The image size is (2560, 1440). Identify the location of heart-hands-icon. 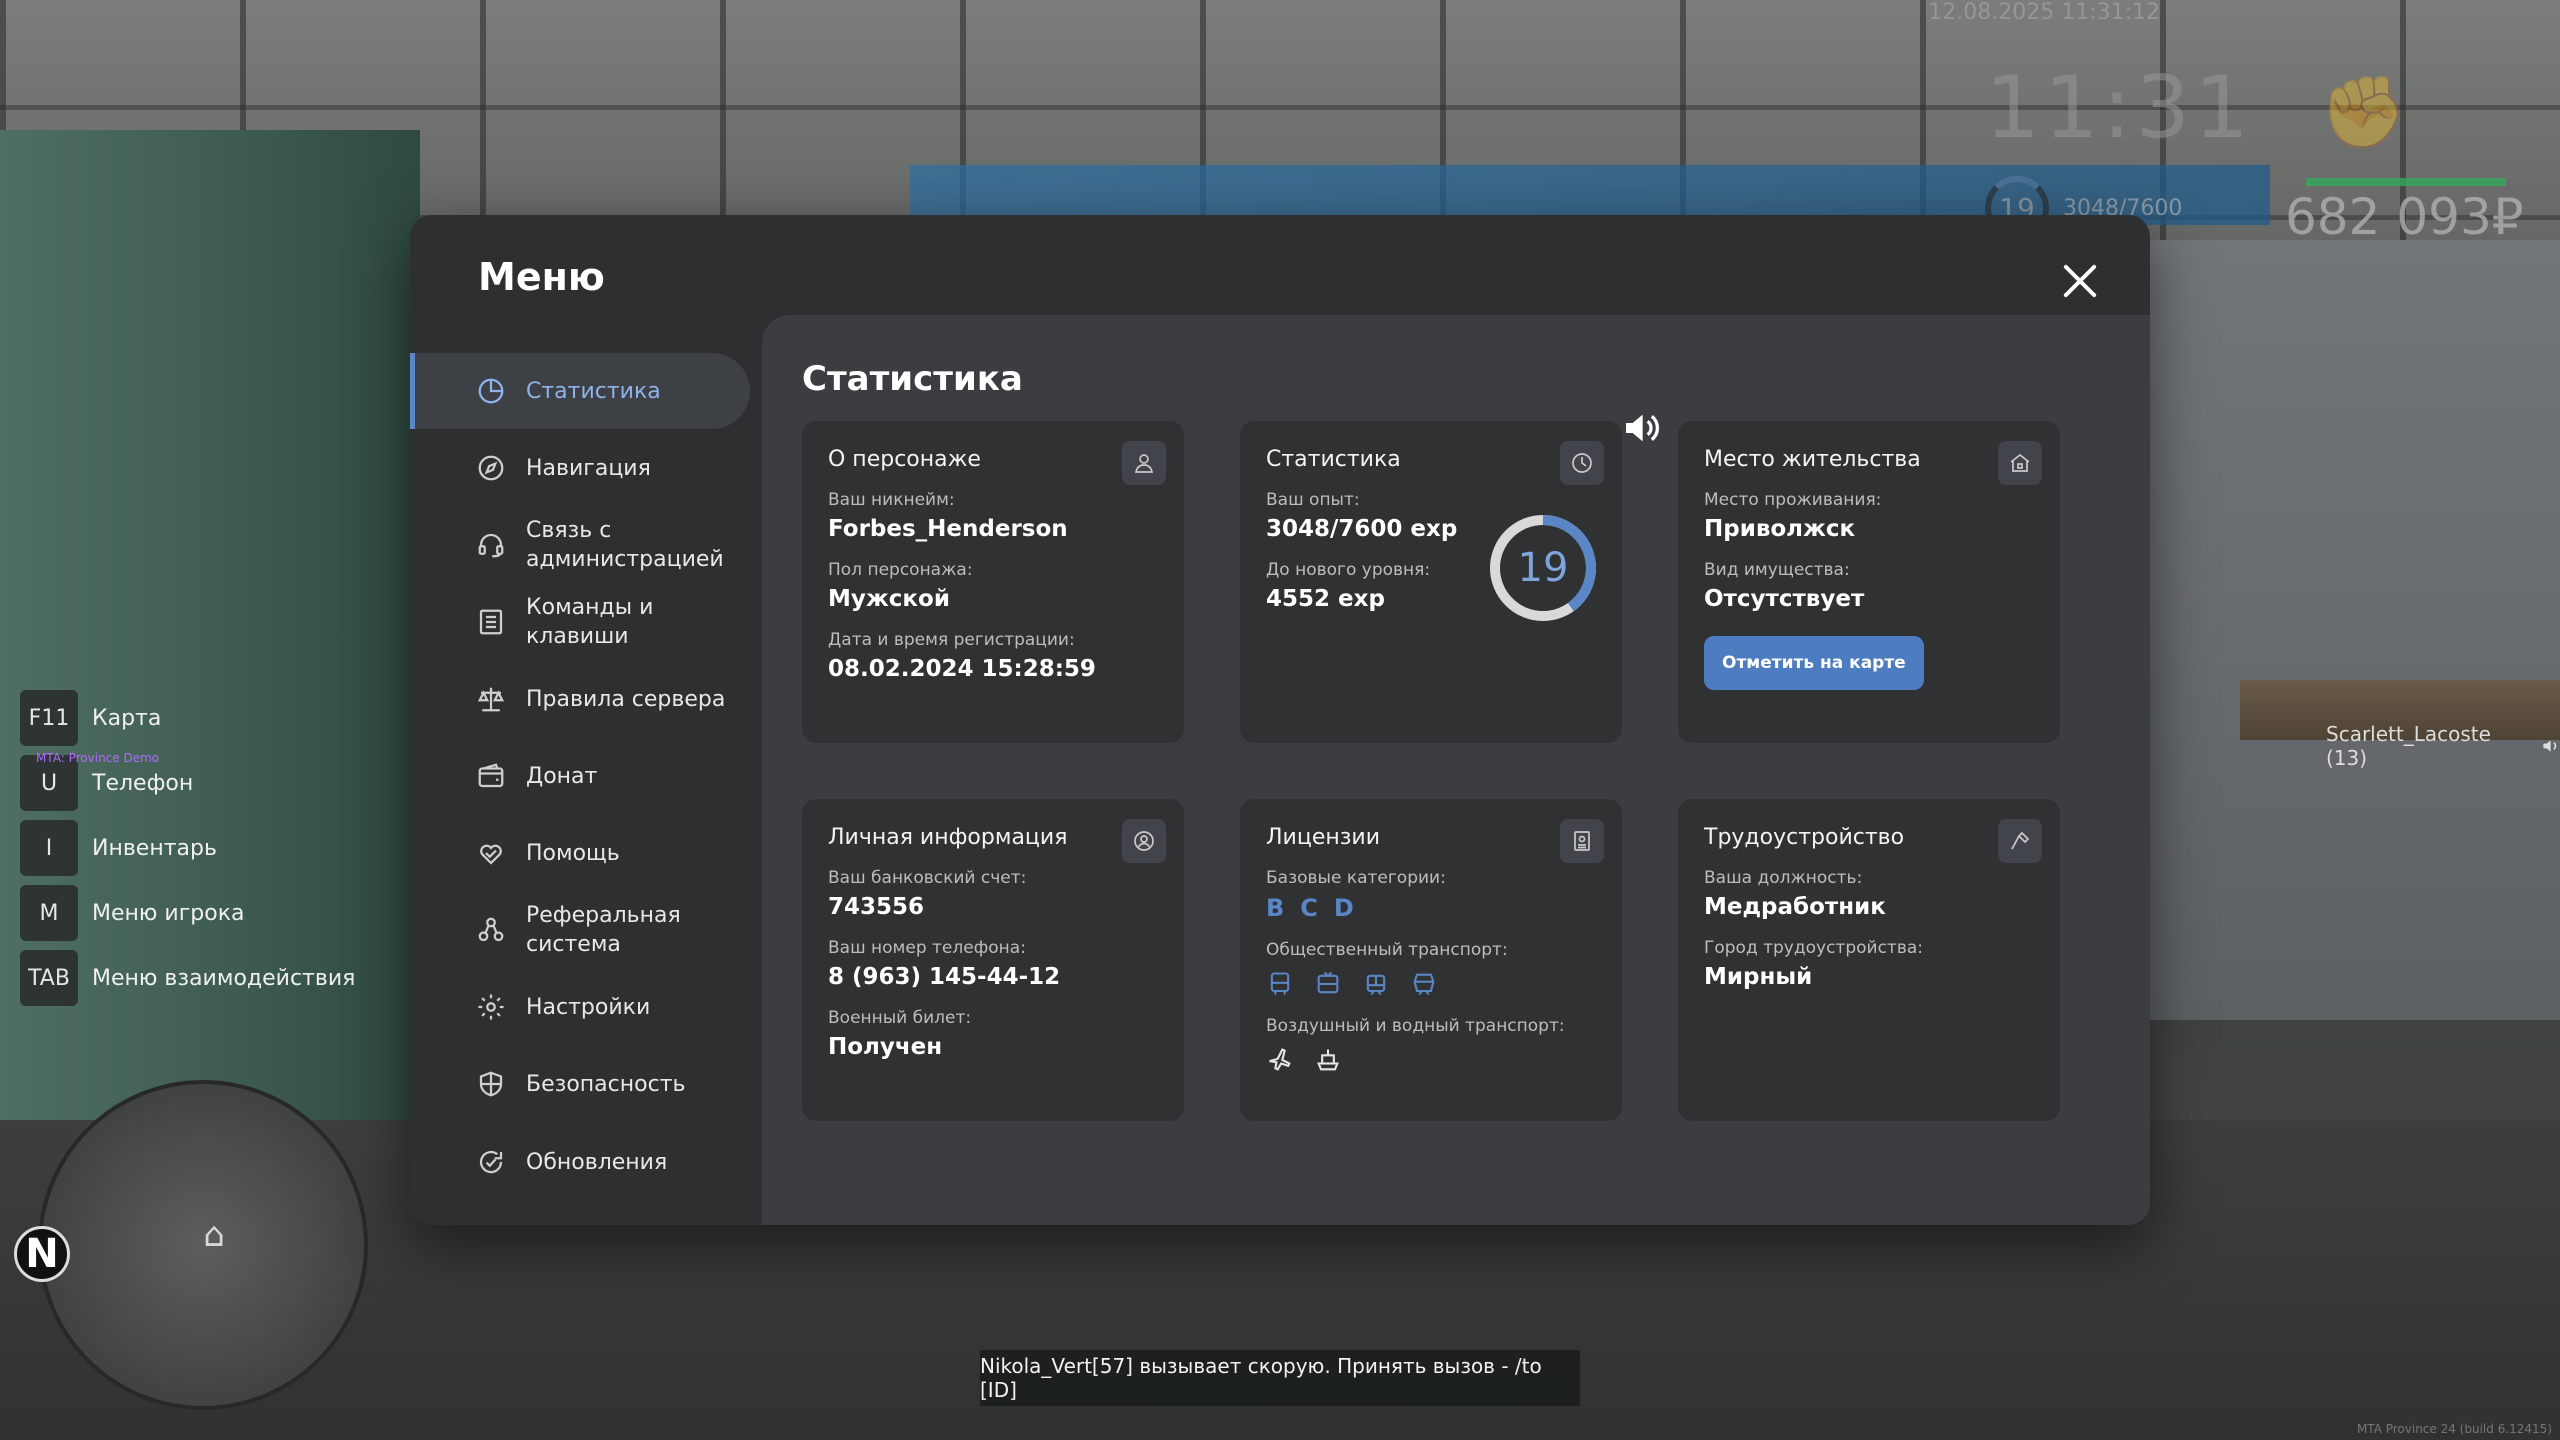
(491, 853).